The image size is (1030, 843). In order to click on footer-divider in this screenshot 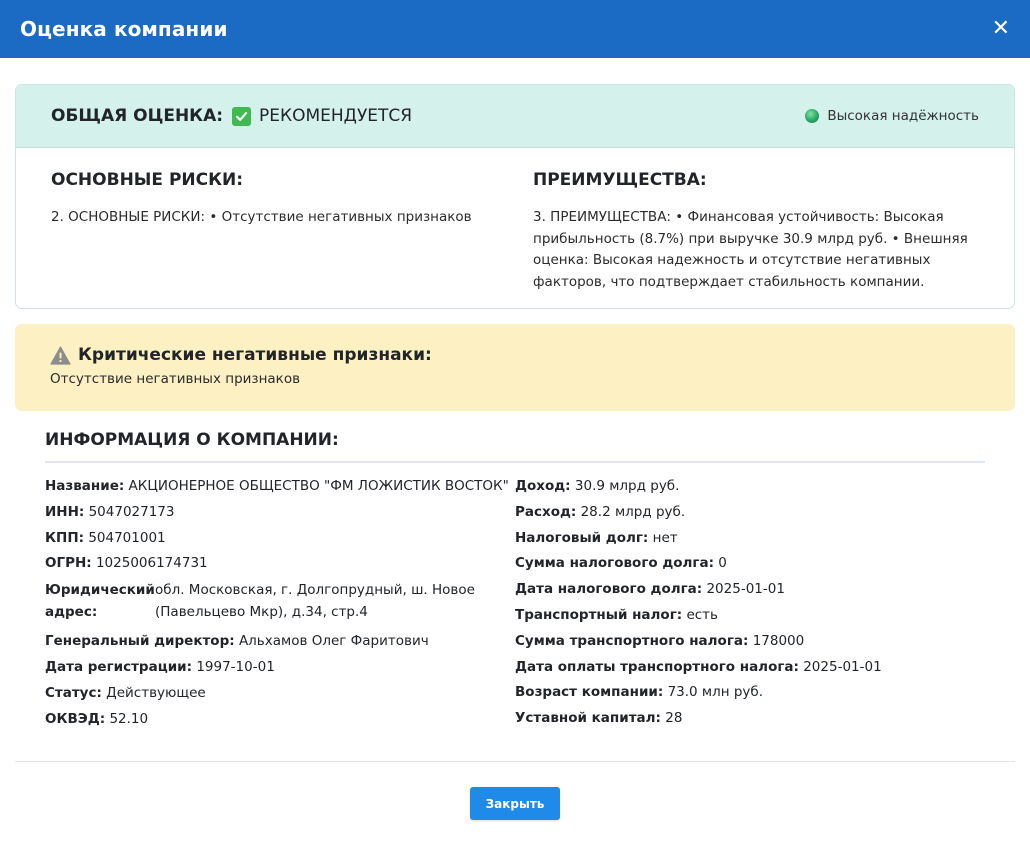, I will do `click(515, 761)`.